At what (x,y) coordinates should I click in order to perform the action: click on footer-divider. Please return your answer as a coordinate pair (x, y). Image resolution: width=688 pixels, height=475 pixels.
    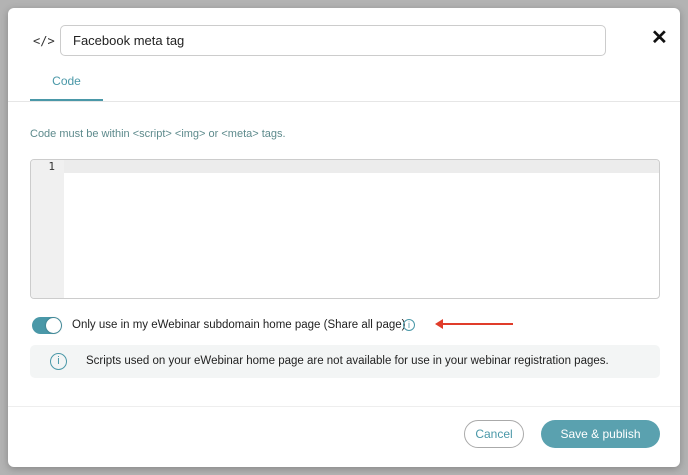
    Looking at the image, I should click on (344, 406).